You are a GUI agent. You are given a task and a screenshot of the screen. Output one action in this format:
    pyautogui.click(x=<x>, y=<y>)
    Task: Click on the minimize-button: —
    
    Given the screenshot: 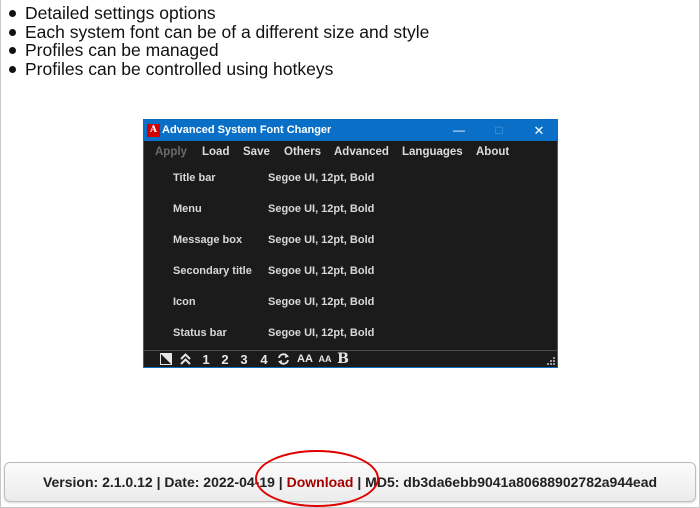 What is the action you would take?
    pyautogui.click(x=459, y=130)
    